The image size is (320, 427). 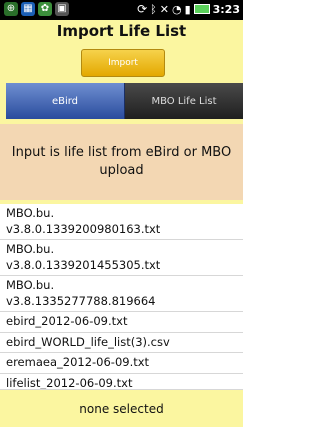 I want to click on tab-ebird: eBird, so click(x=65, y=101).